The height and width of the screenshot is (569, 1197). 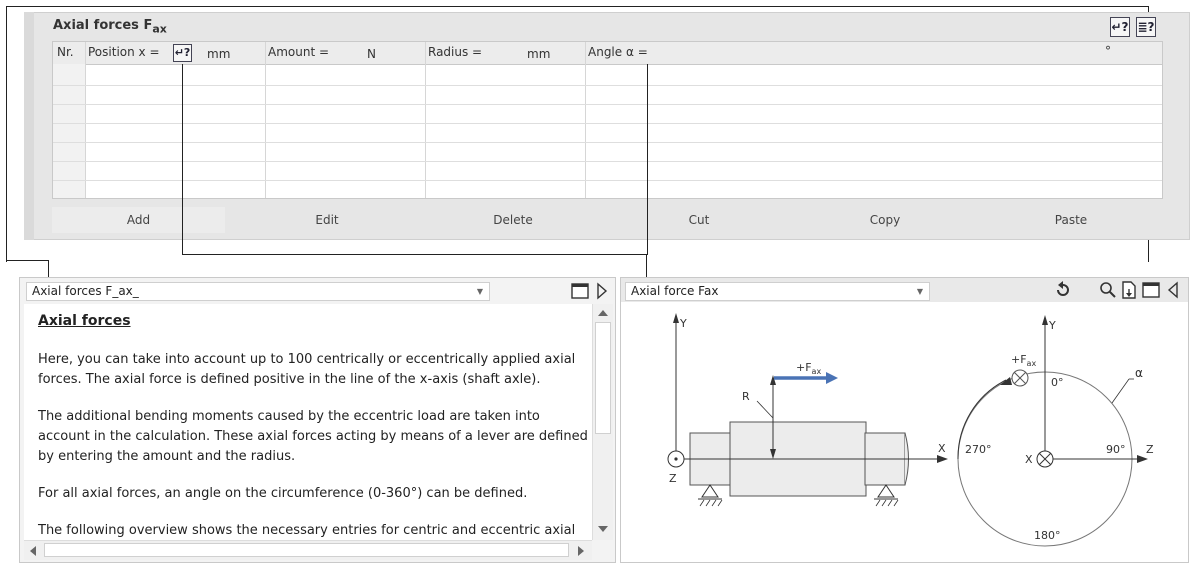 I want to click on copy-button: Copy, so click(x=885, y=220).